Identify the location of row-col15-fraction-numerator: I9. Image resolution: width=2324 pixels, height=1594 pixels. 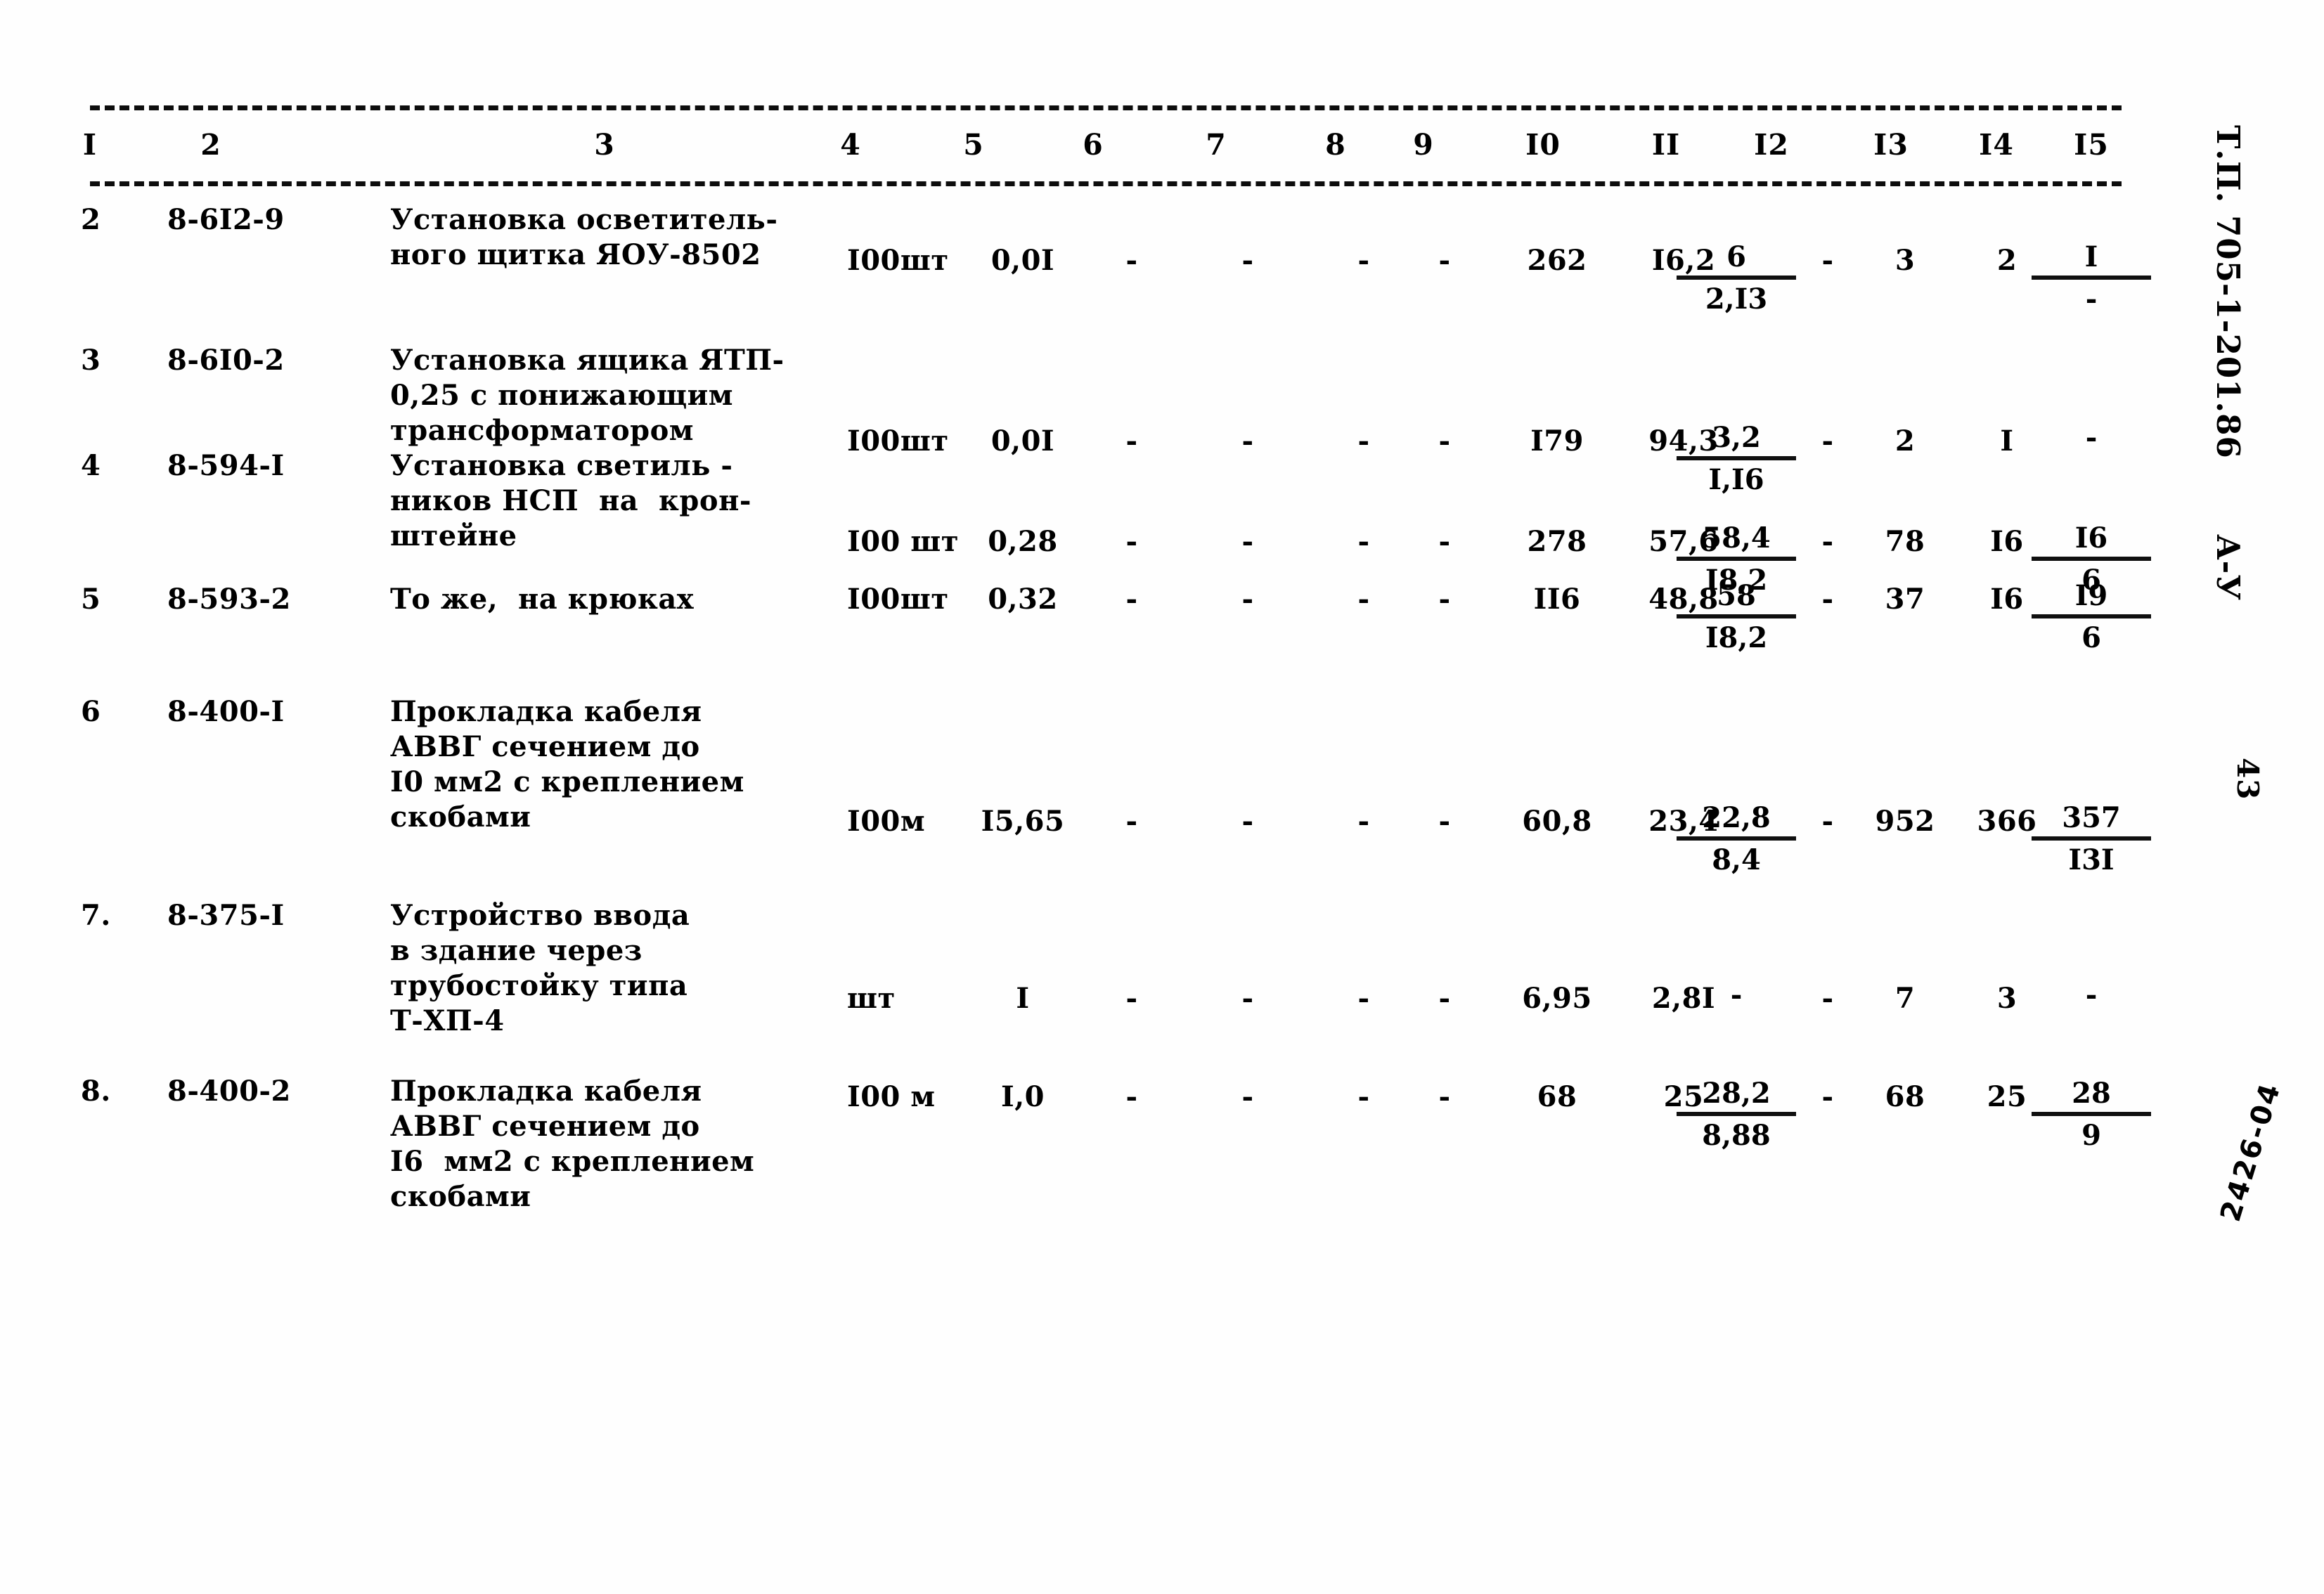
(2091, 599).